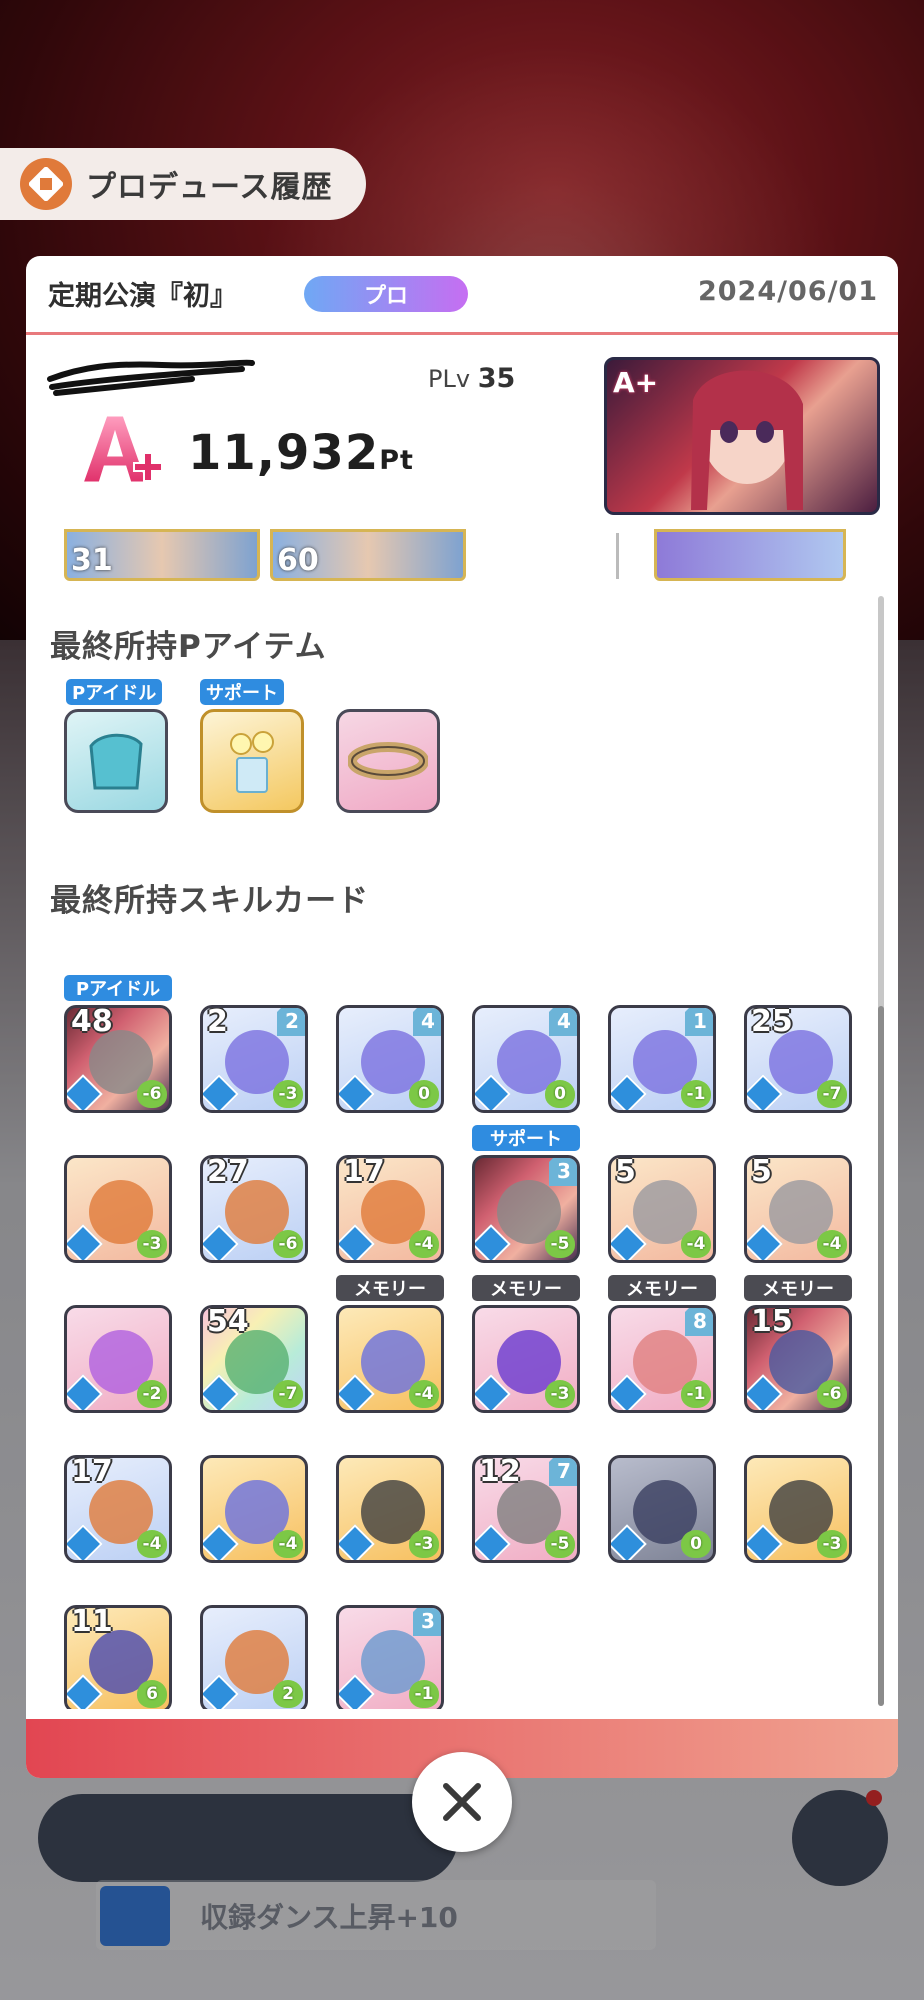 The image size is (924, 2000). Describe the element at coordinates (118, 1059) in the screenshot. I see `skill-card: 48 -6` at that location.